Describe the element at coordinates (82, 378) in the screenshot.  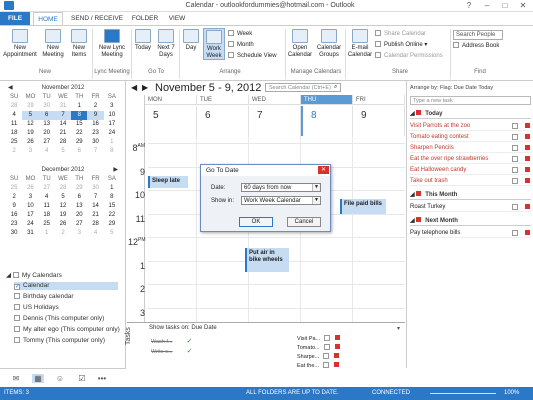
I see `tasks-icon: ☑` at that location.